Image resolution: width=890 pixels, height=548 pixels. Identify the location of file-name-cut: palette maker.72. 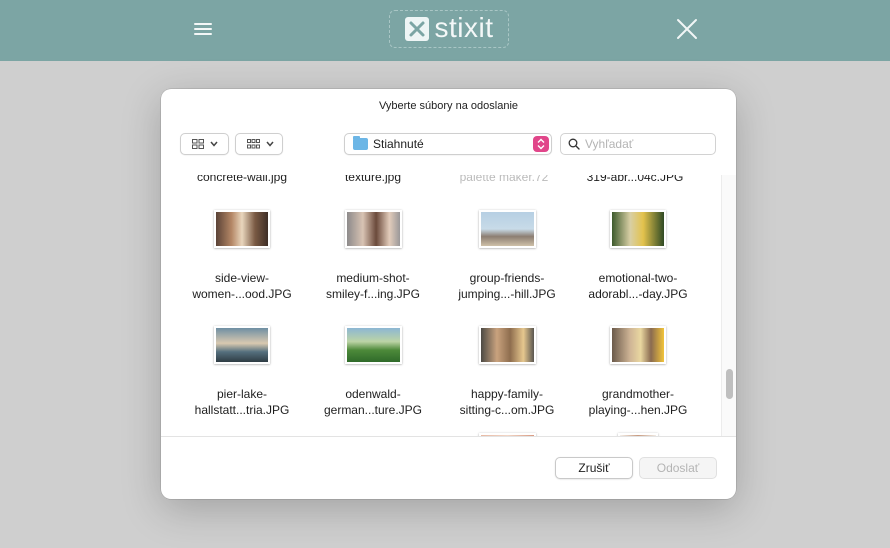
(504, 179).